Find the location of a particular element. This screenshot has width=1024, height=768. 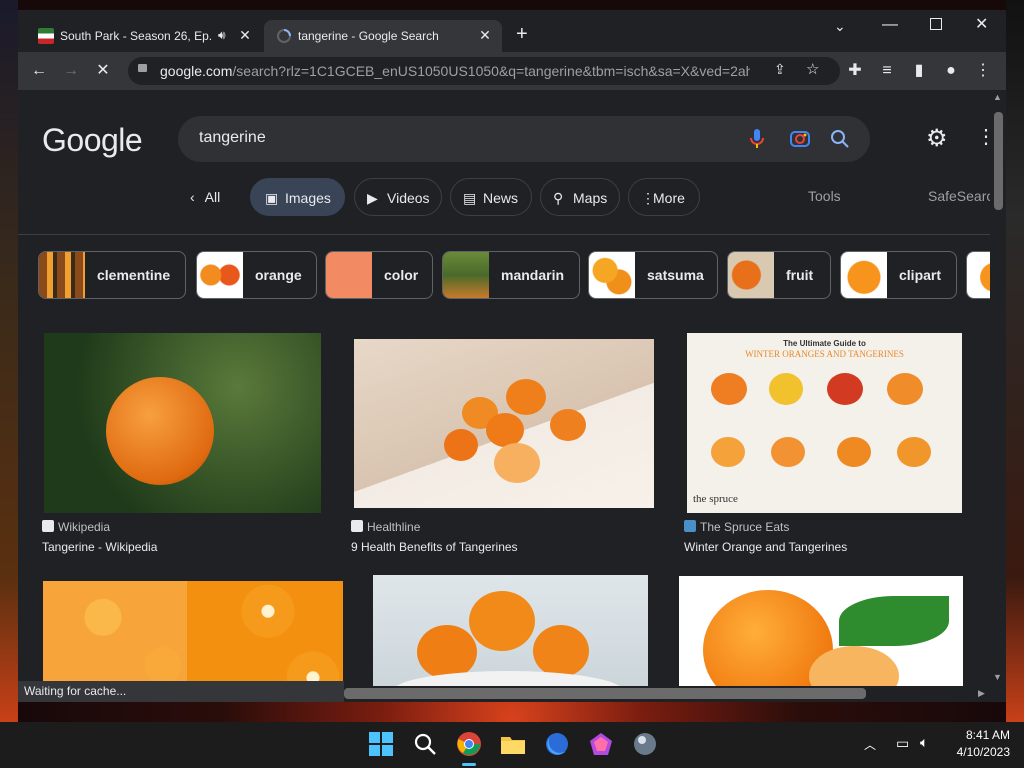

firefox-icon is located at coordinates (558, 745).